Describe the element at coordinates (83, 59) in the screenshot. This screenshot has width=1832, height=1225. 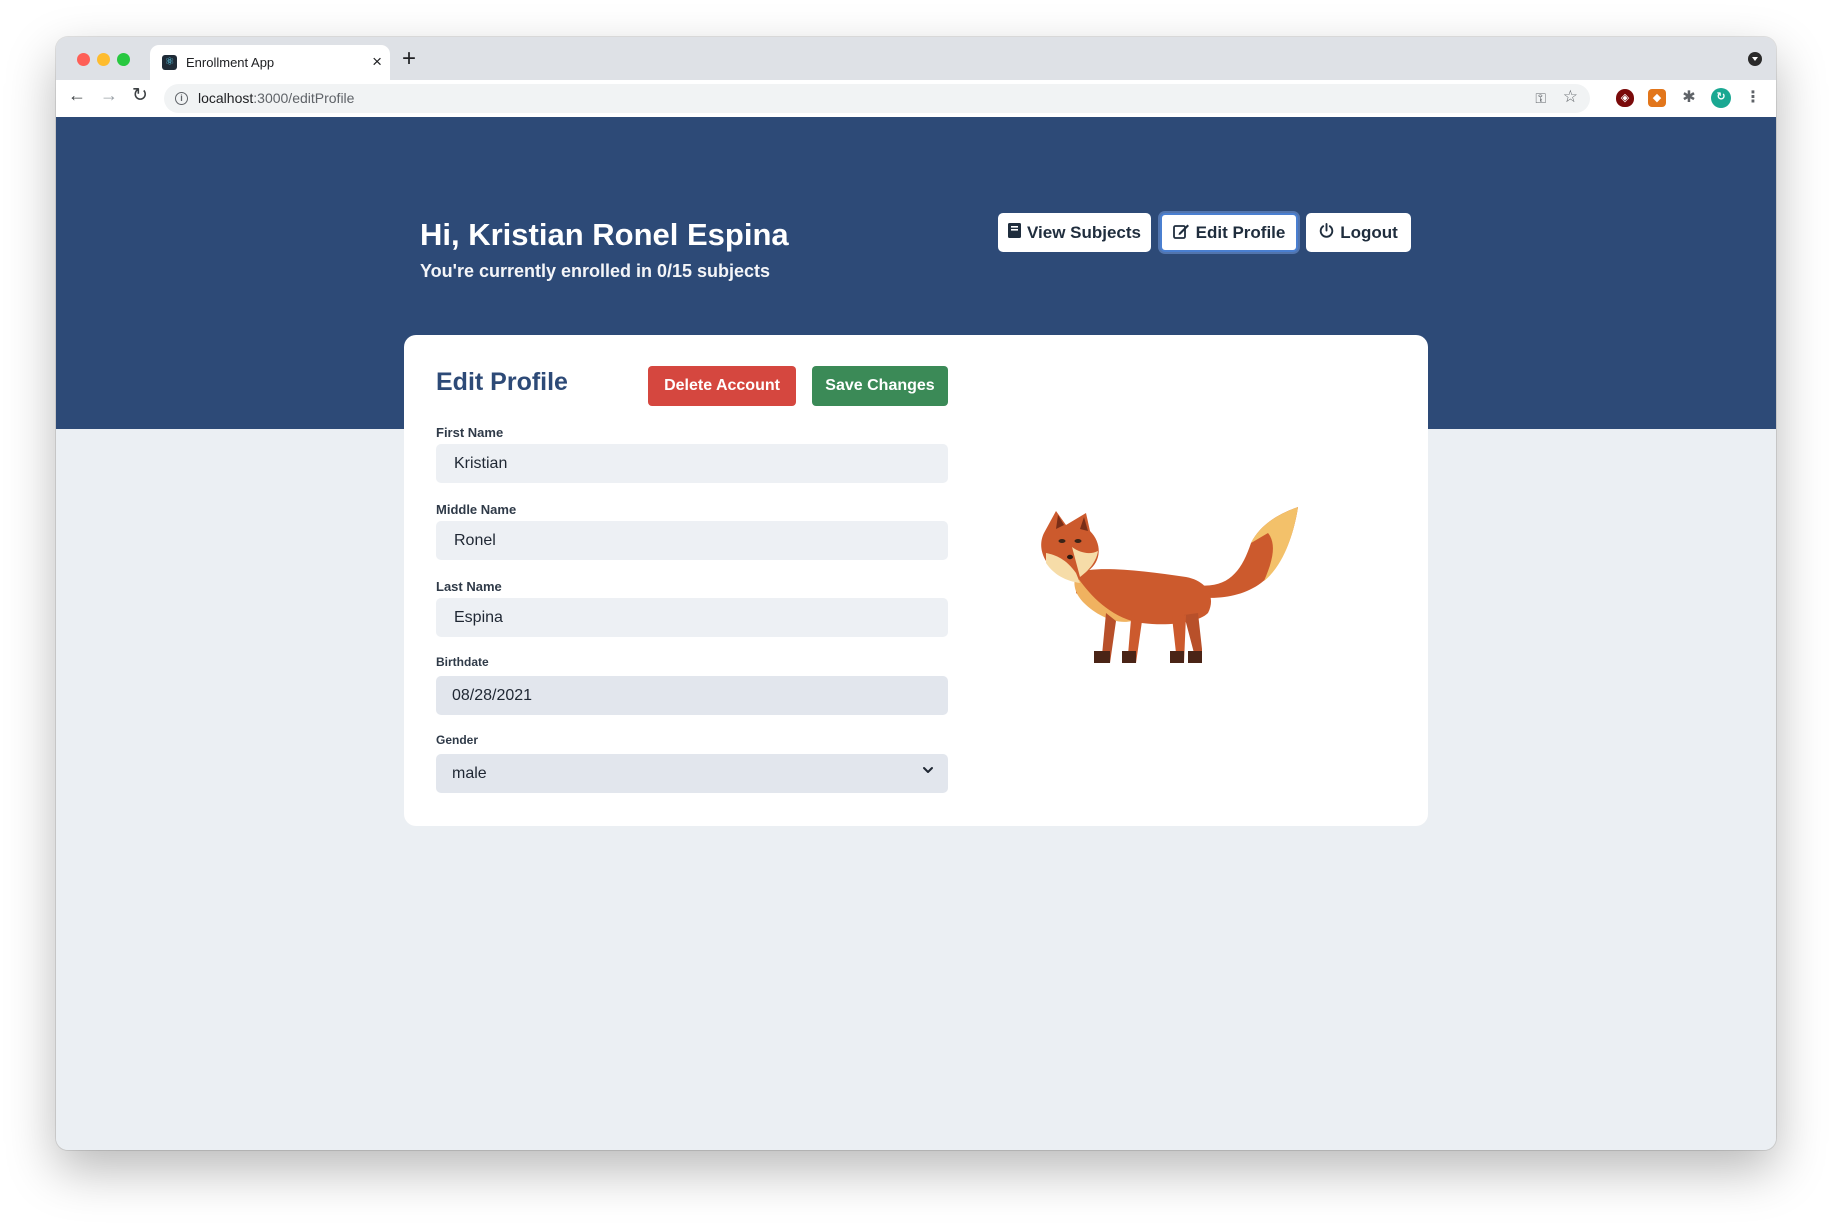
I see `close-window-button` at that location.